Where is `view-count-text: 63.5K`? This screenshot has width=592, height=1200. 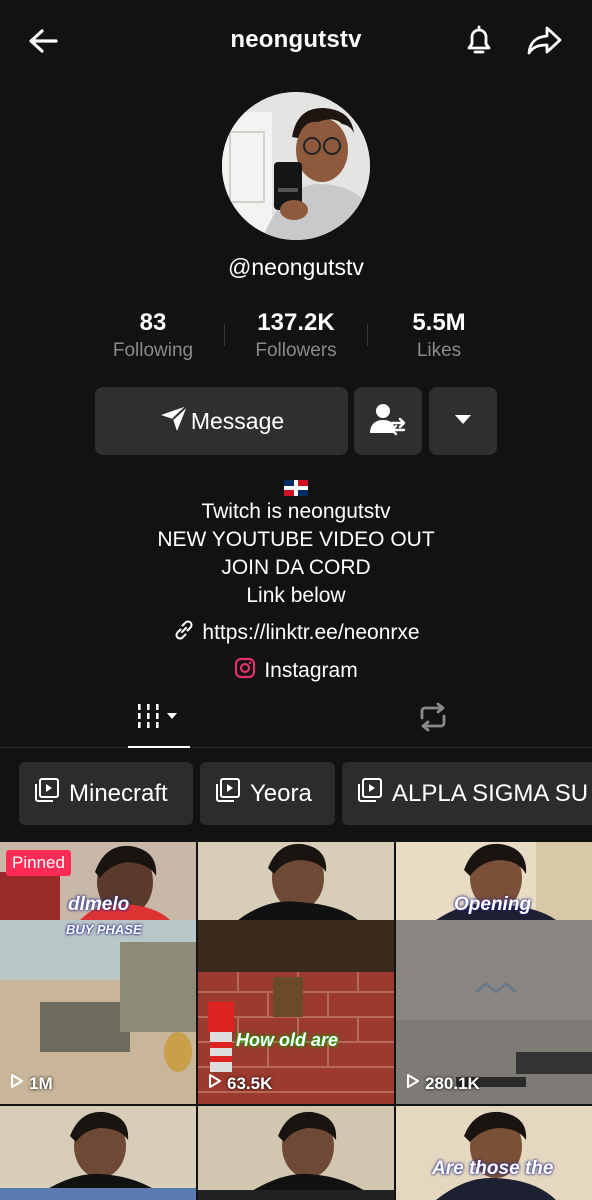
view-count-text: 63.5K is located at coordinates (250, 1083).